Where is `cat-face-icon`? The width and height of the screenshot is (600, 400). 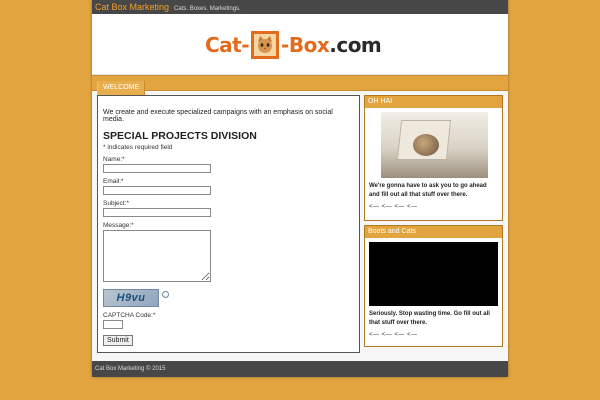 cat-face-icon is located at coordinates (265, 45).